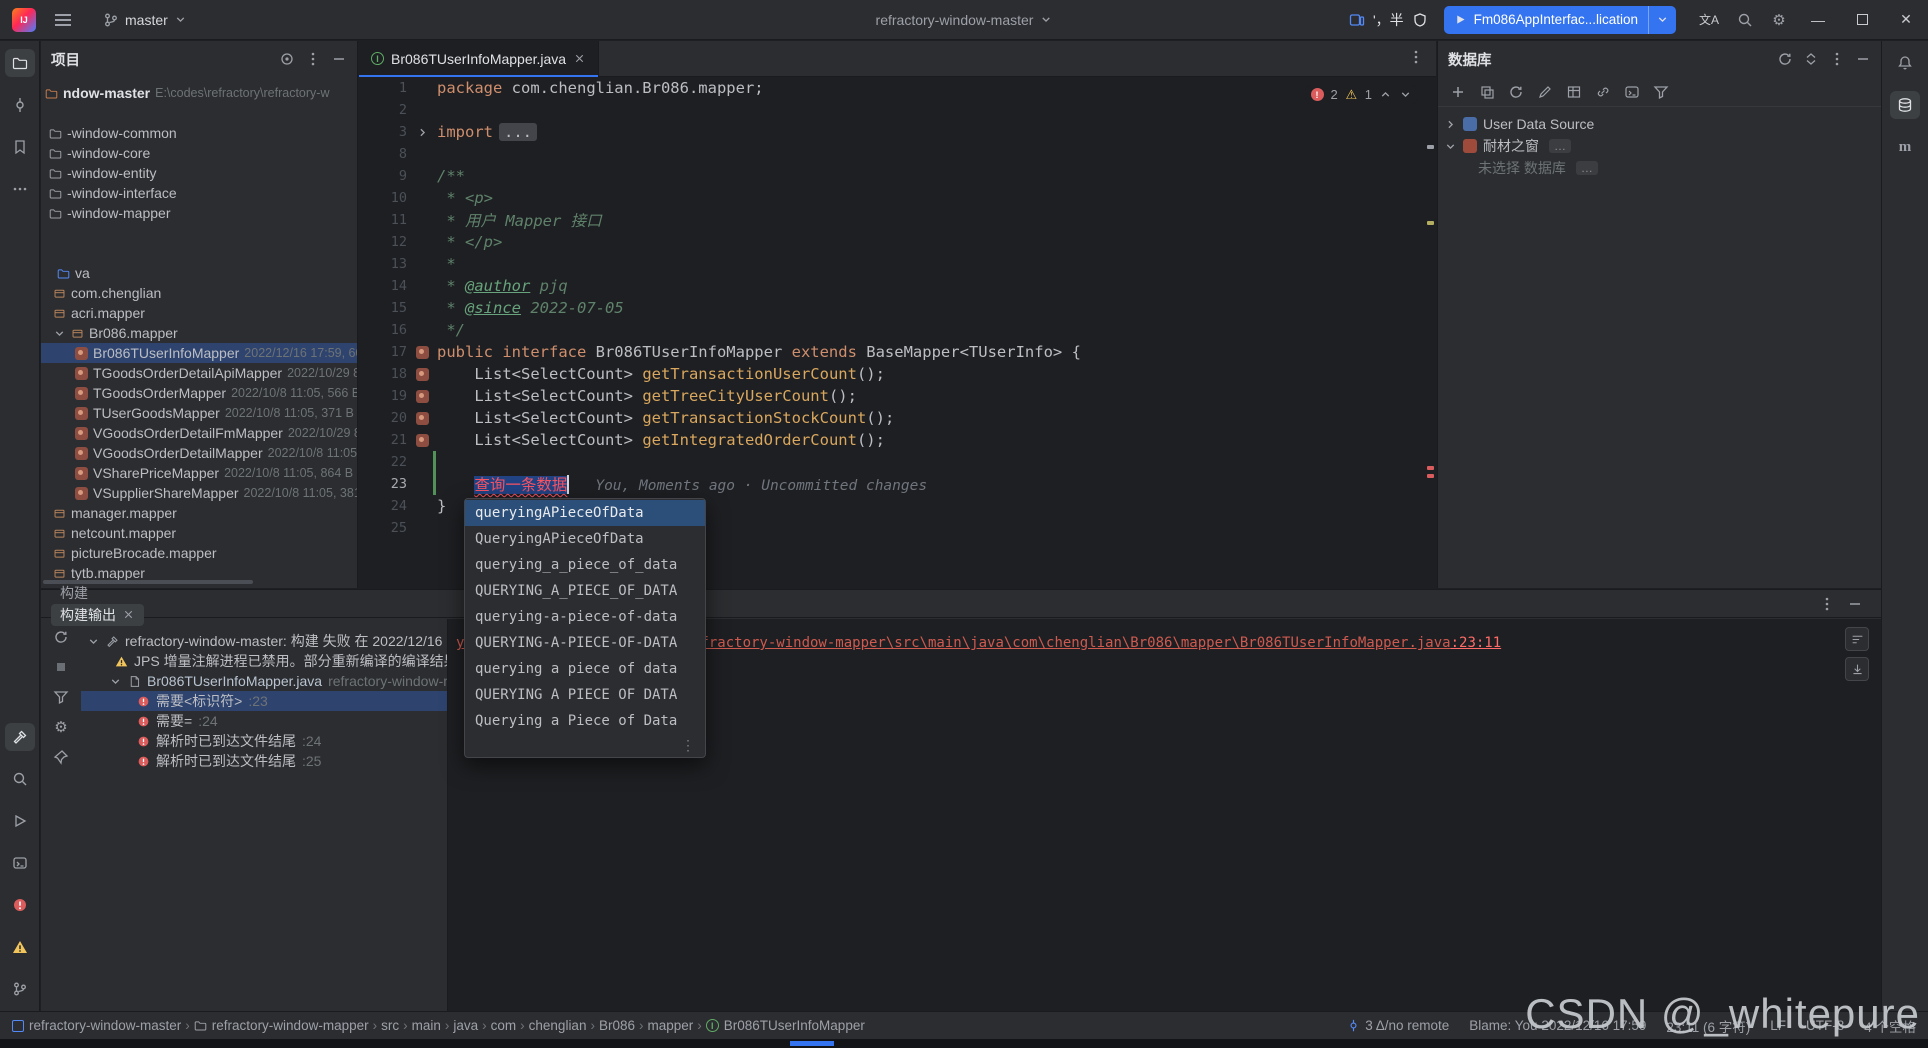 This screenshot has width=1928, height=1048. I want to click on tool-stripe-db, so click(1905, 105).